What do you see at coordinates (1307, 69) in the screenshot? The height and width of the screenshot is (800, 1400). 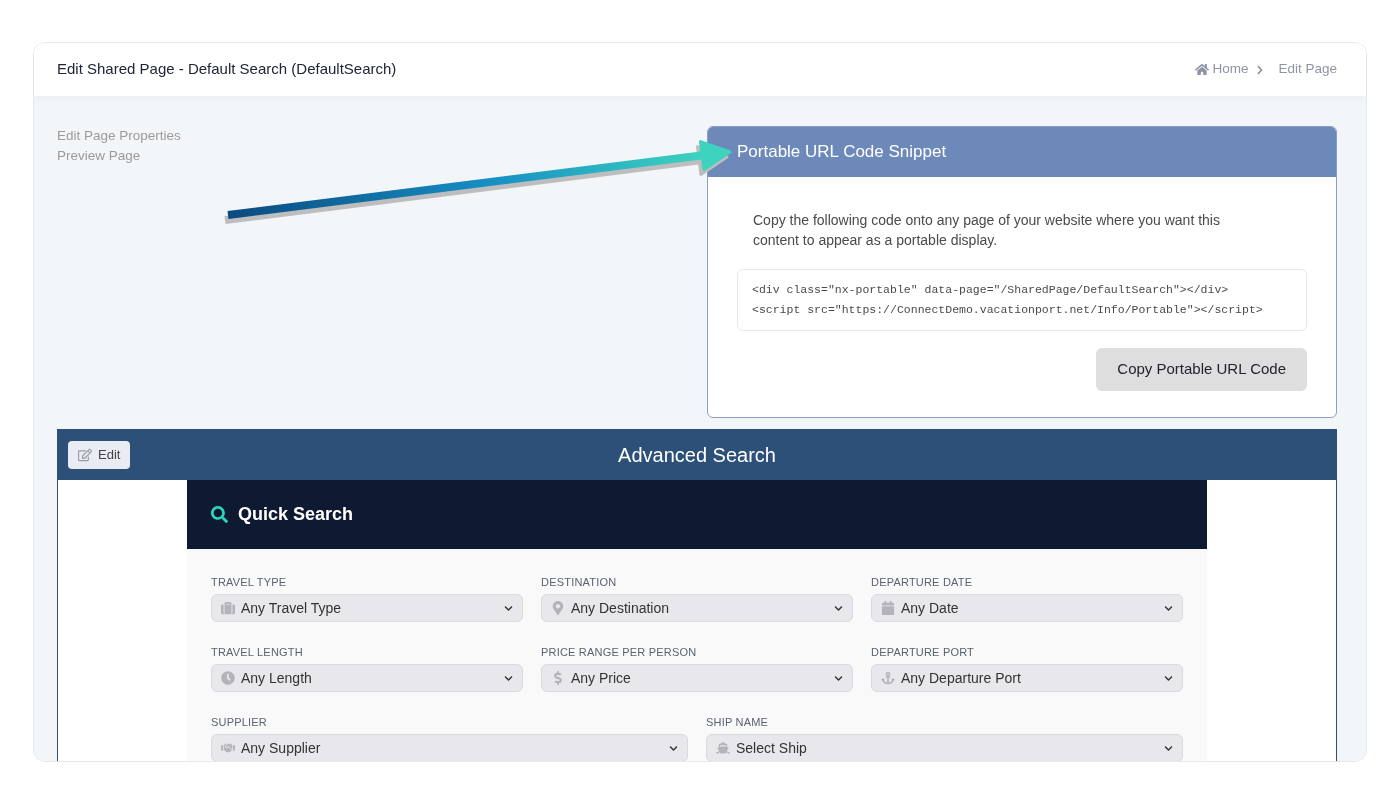 I see `breadcrumb-current: Edit Page` at bounding box center [1307, 69].